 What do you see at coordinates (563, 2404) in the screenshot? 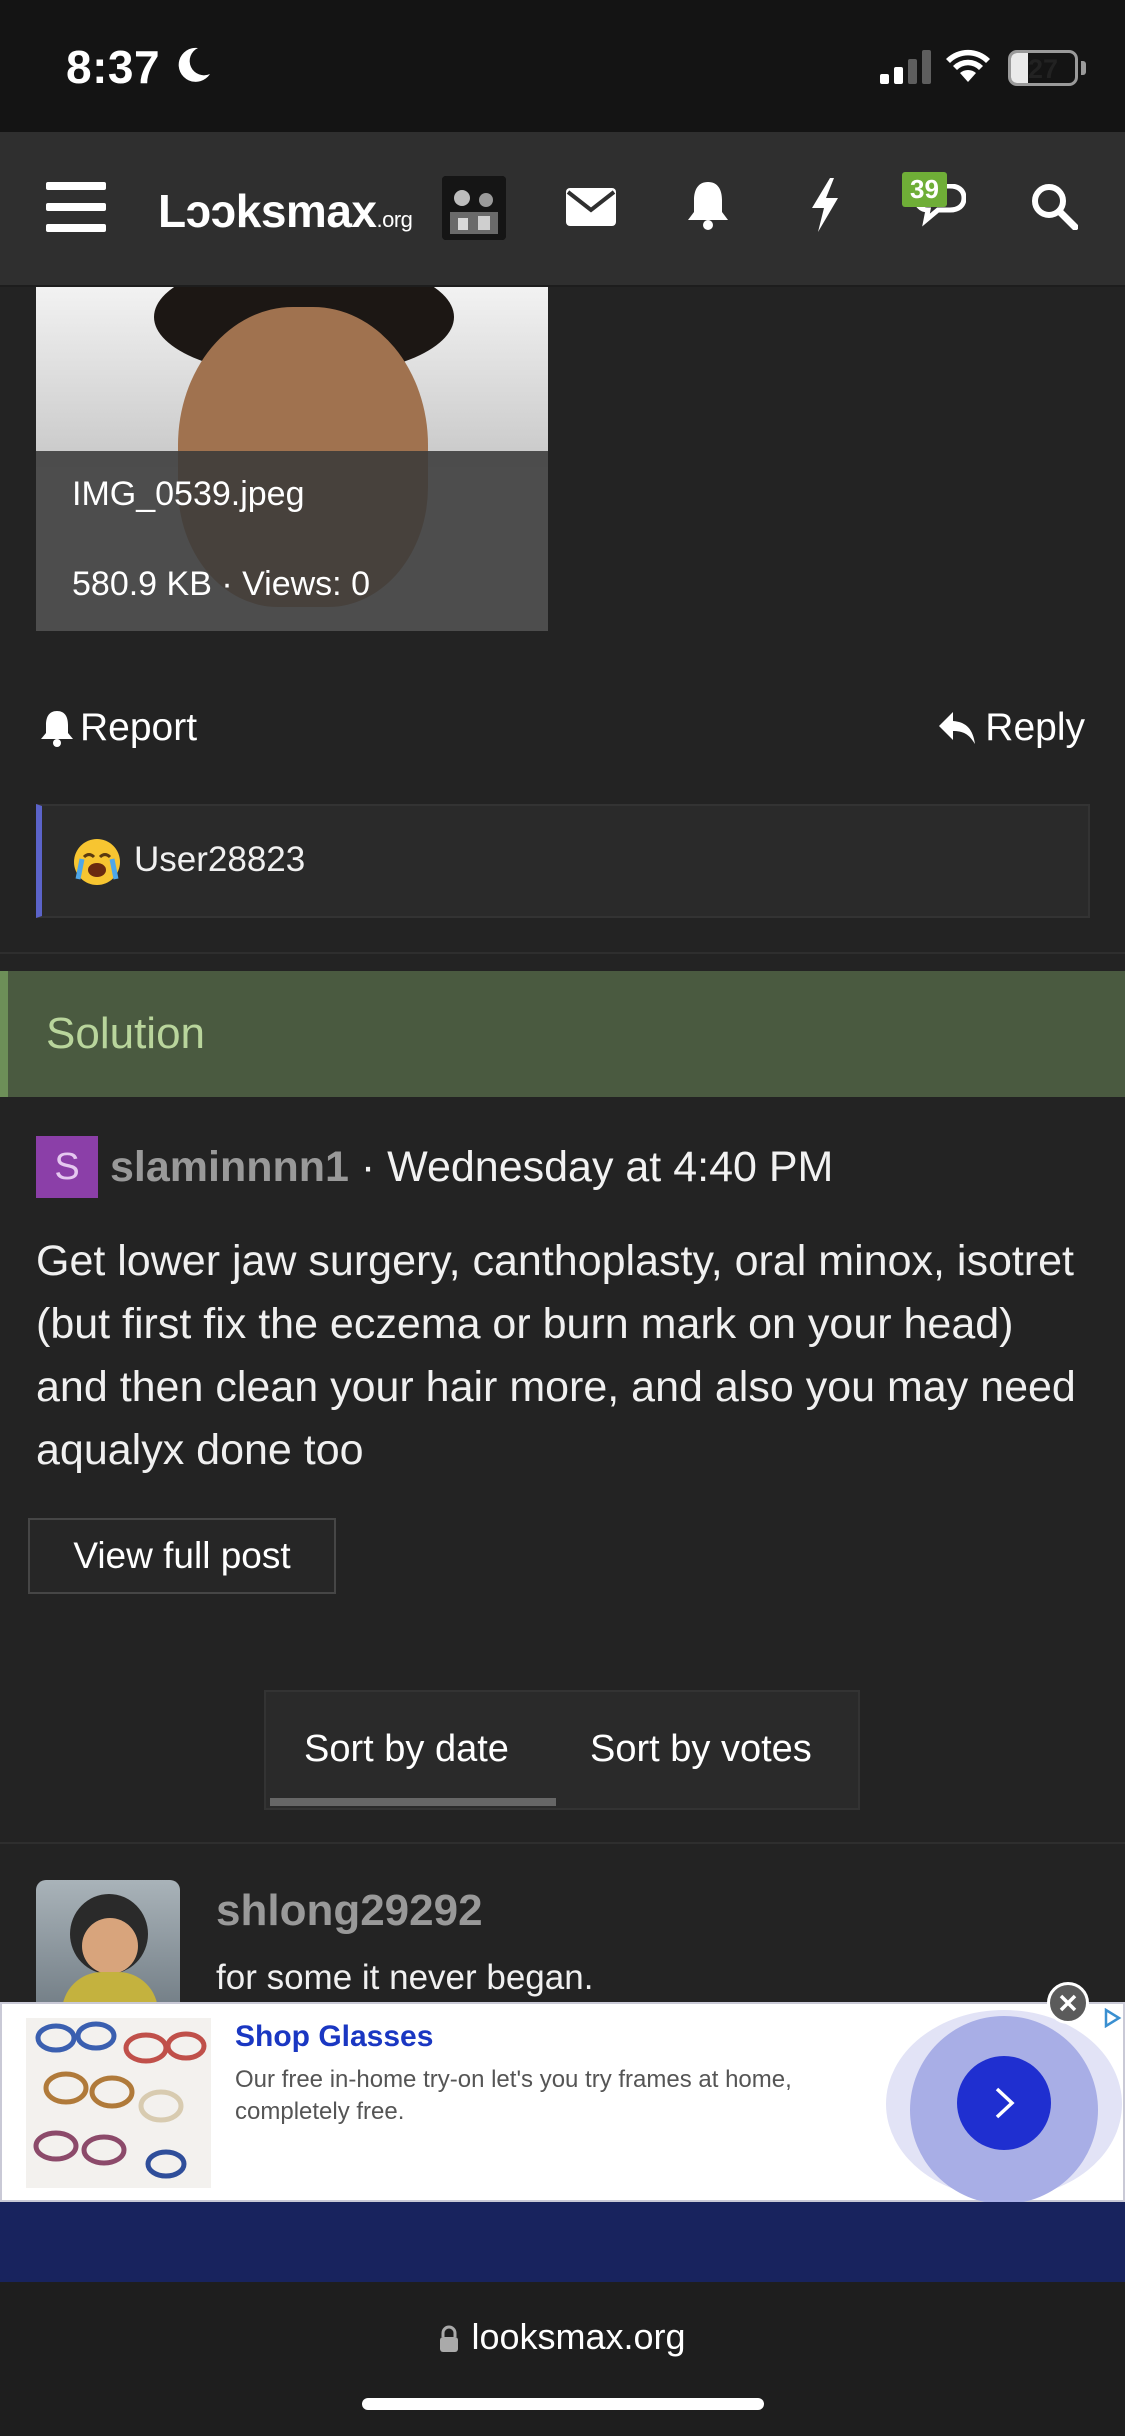
I see `home-indicator` at bounding box center [563, 2404].